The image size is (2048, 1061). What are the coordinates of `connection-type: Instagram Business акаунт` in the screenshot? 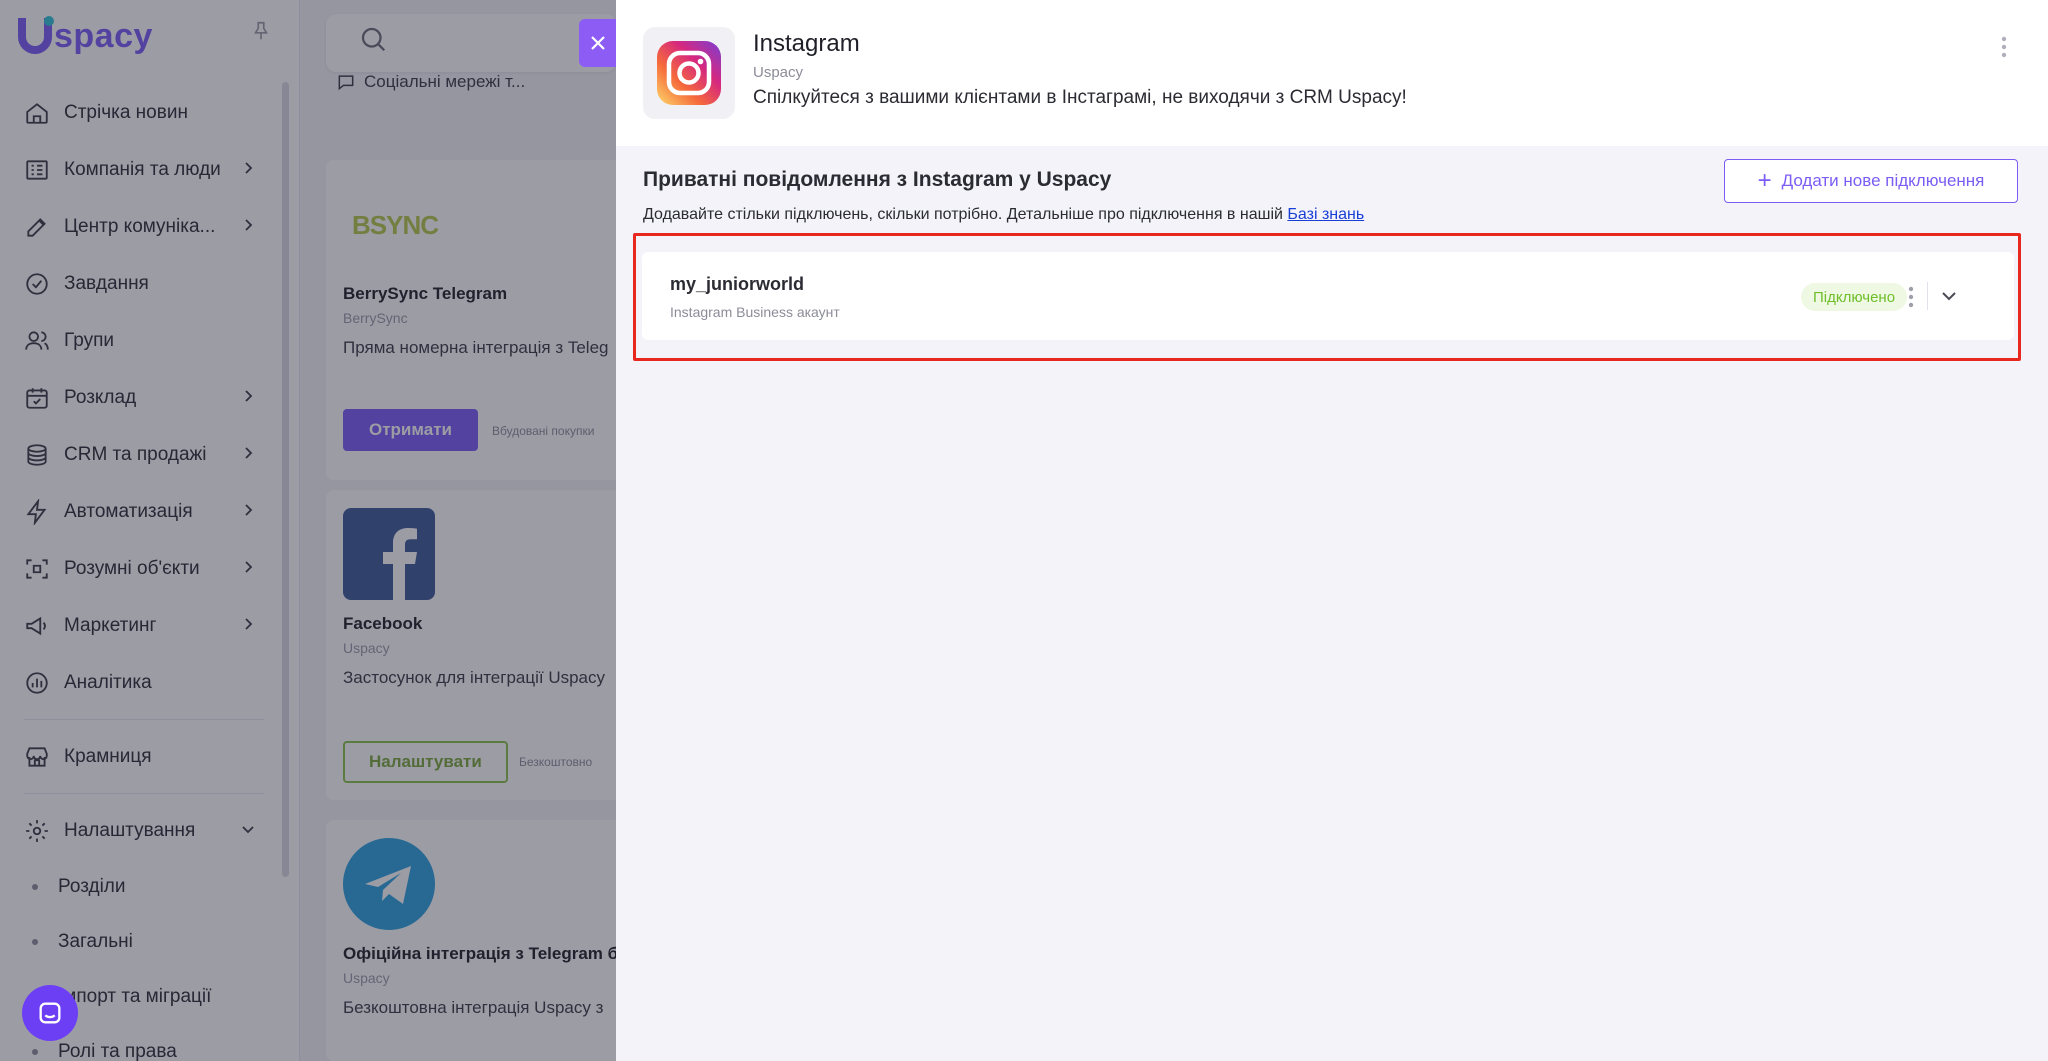 It's located at (755, 312).